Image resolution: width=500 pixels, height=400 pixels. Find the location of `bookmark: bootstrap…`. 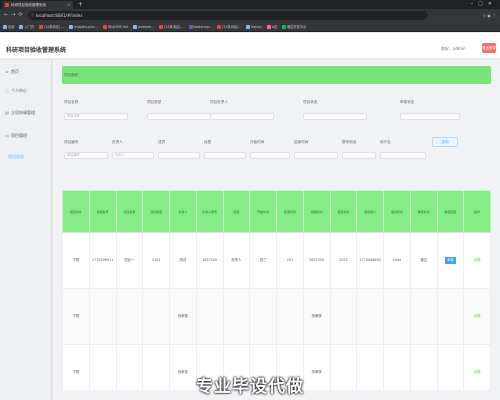

bookmark: bootstrap… is located at coordinates (200, 26).